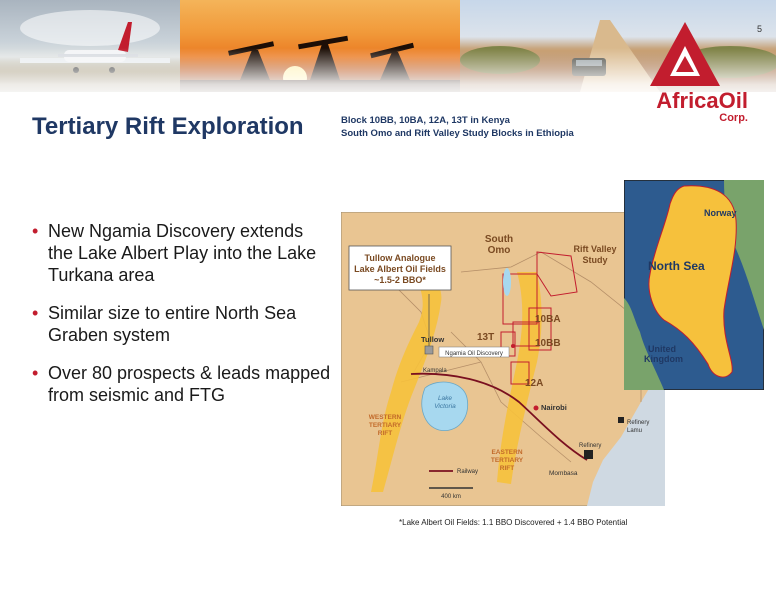  Describe the element at coordinates (694, 285) in the screenshot. I see `north-sea-inset-map: Norway North Sea United Kingdom` at that location.